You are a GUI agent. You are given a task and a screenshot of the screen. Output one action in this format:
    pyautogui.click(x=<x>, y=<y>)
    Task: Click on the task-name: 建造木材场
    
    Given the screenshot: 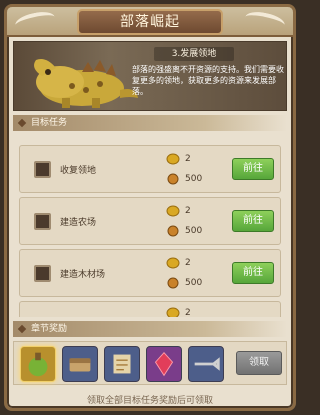 What is the action you would take?
    pyautogui.click(x=83, y=275)
    